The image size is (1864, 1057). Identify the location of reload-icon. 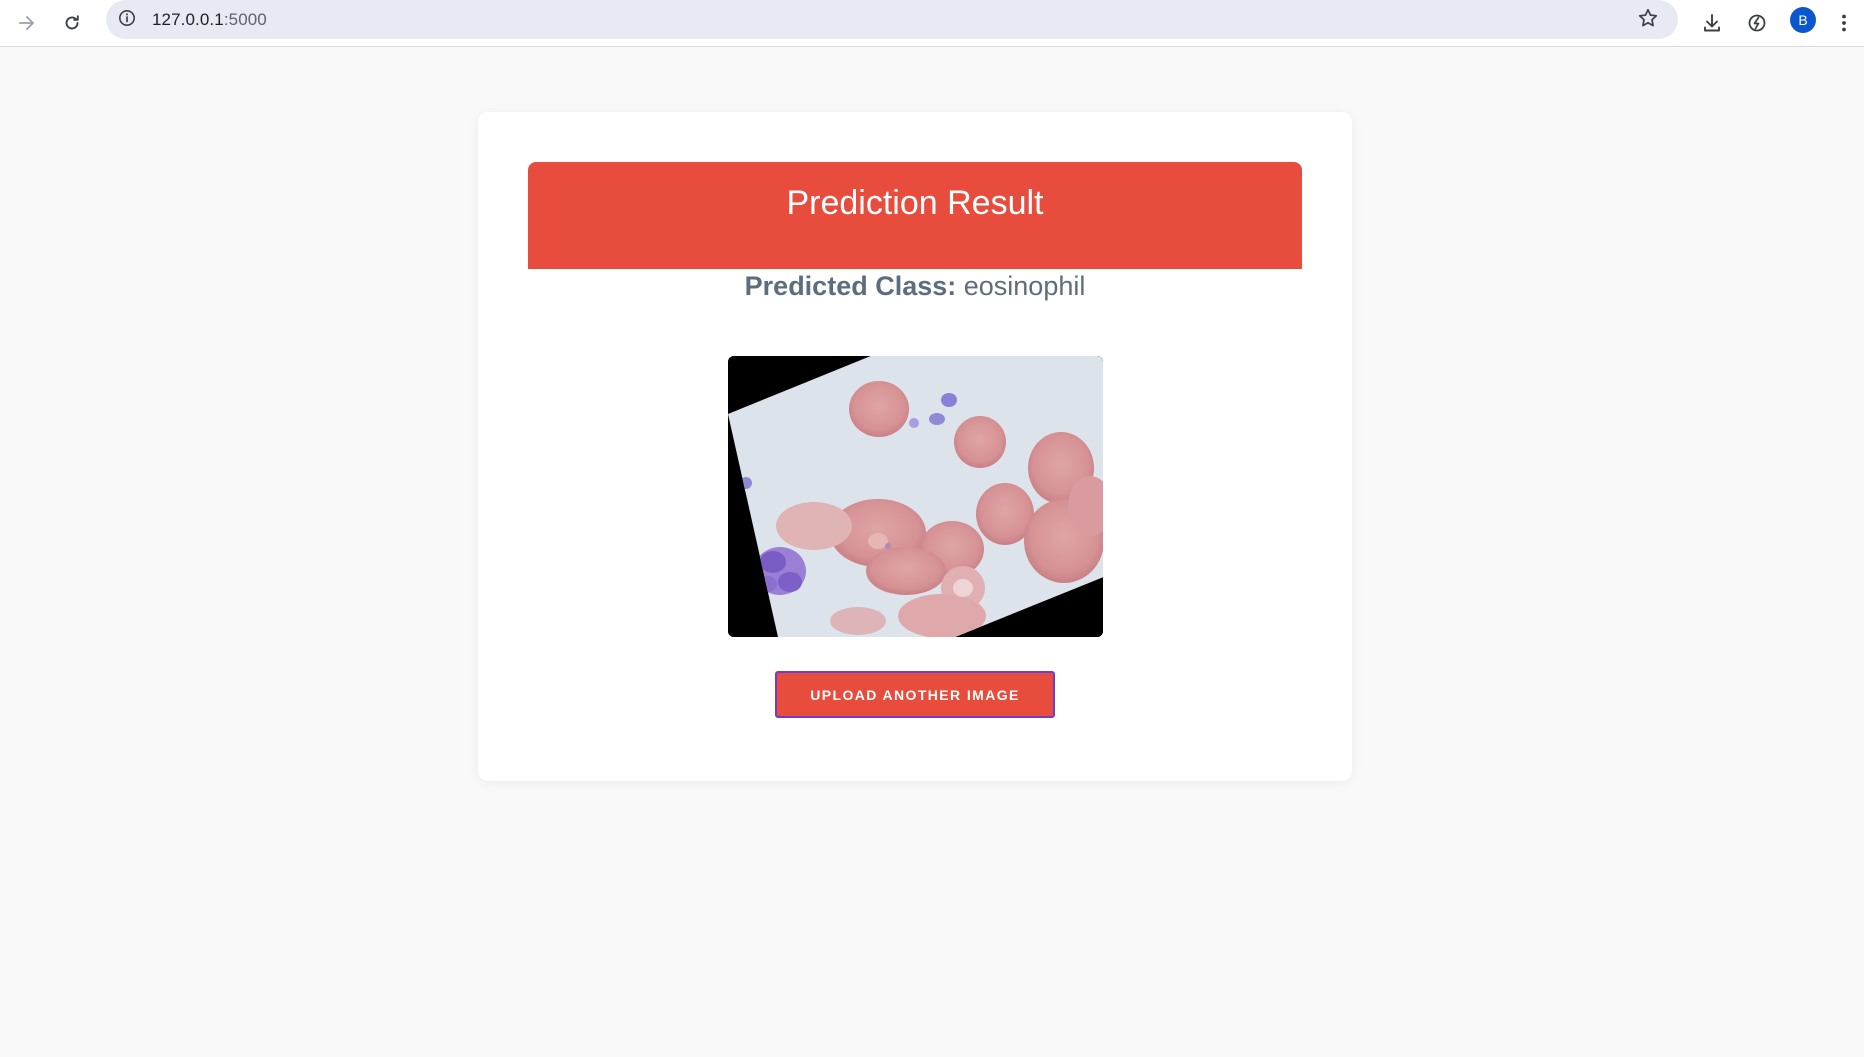
(72, 23).